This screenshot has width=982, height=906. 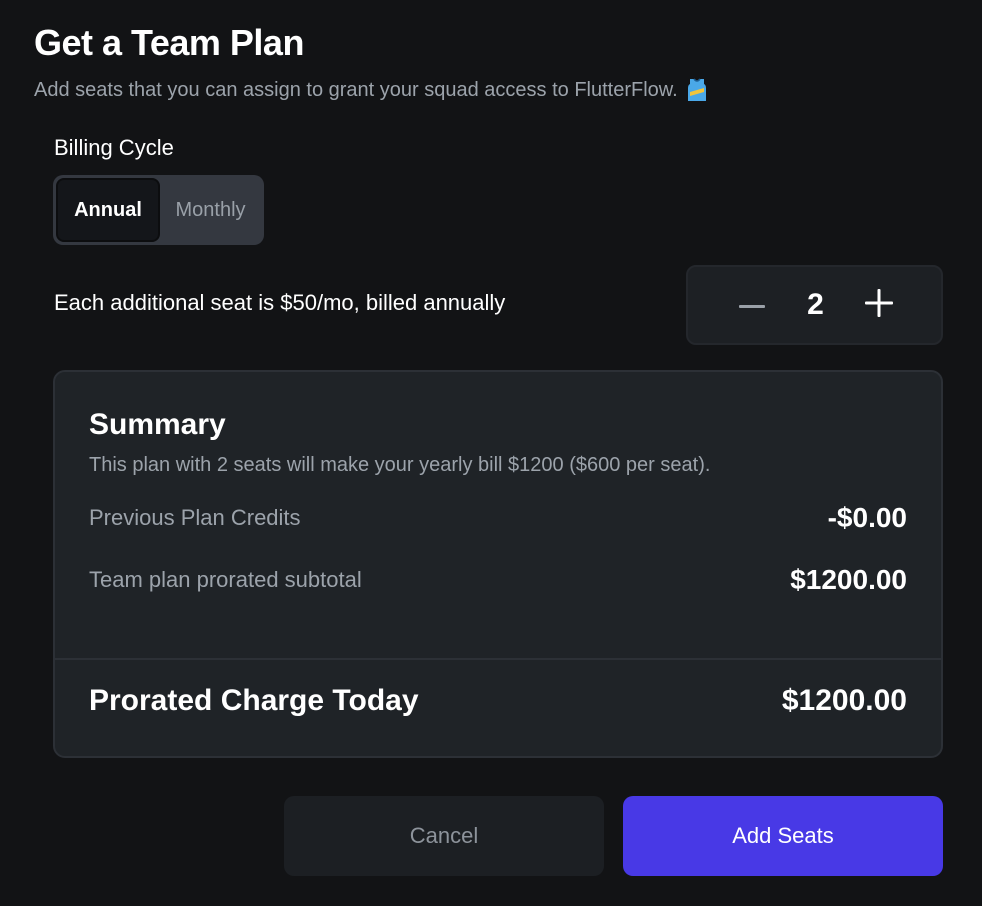 I want to click on summary-title: Summary, so click(x=157, y=424).